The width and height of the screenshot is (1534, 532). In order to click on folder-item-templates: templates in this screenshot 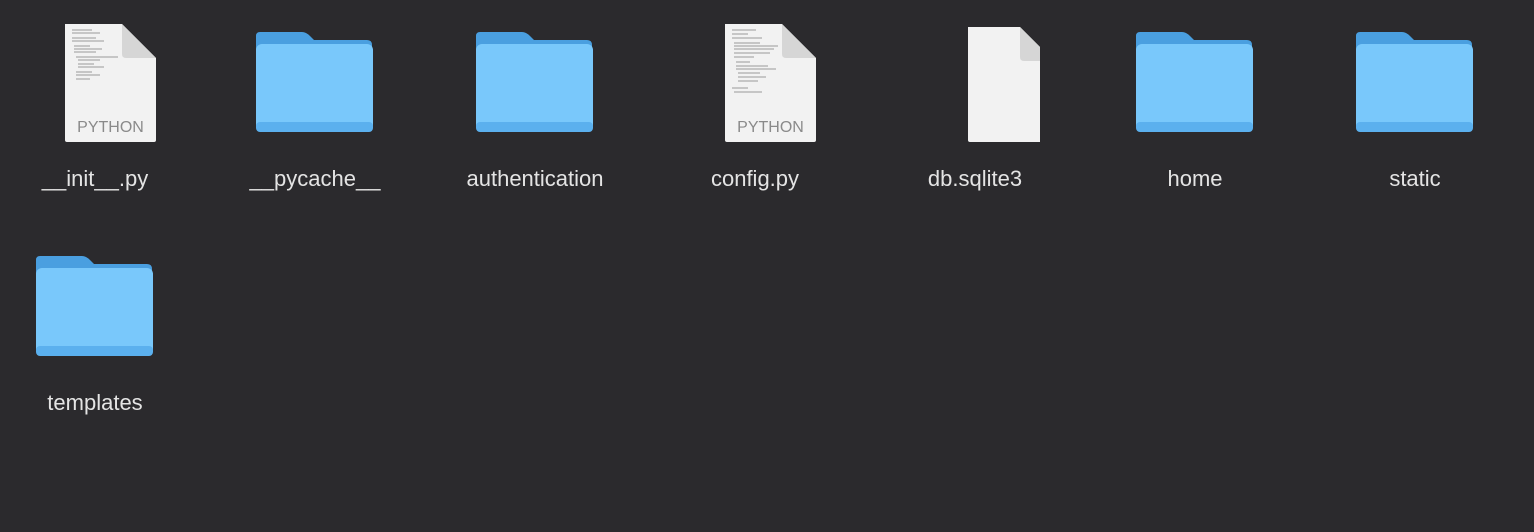, I will do `click(97, 346)`.